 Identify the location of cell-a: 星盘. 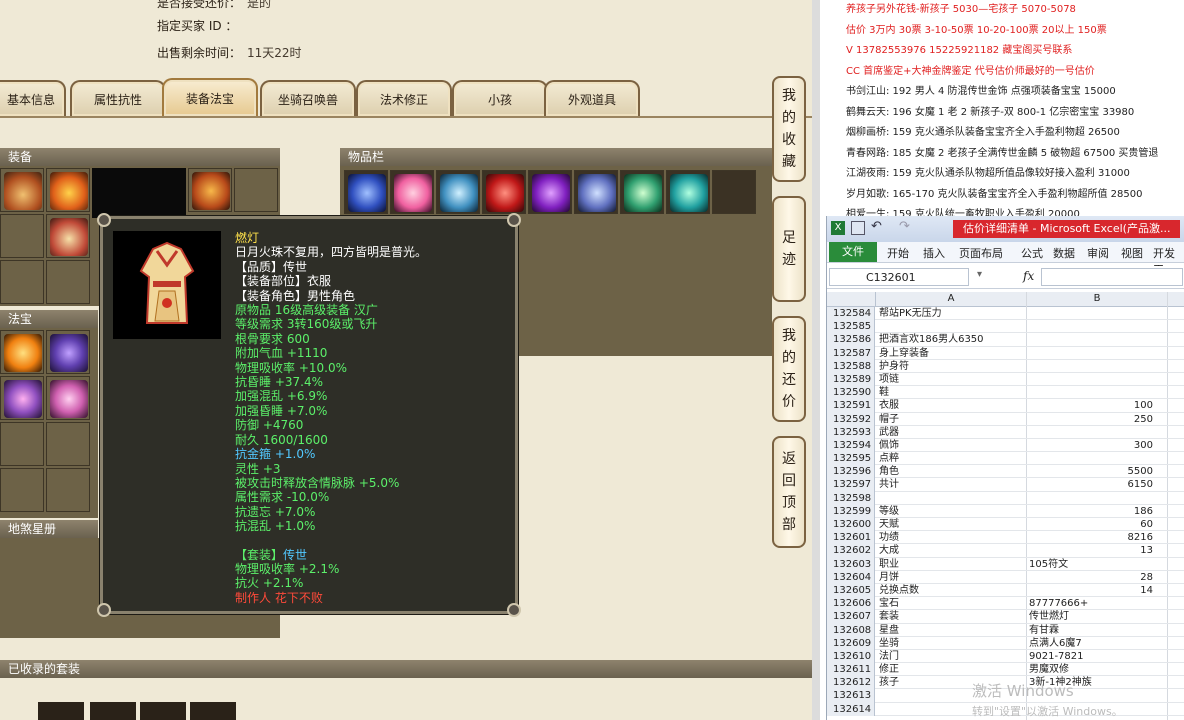
(952, 630).